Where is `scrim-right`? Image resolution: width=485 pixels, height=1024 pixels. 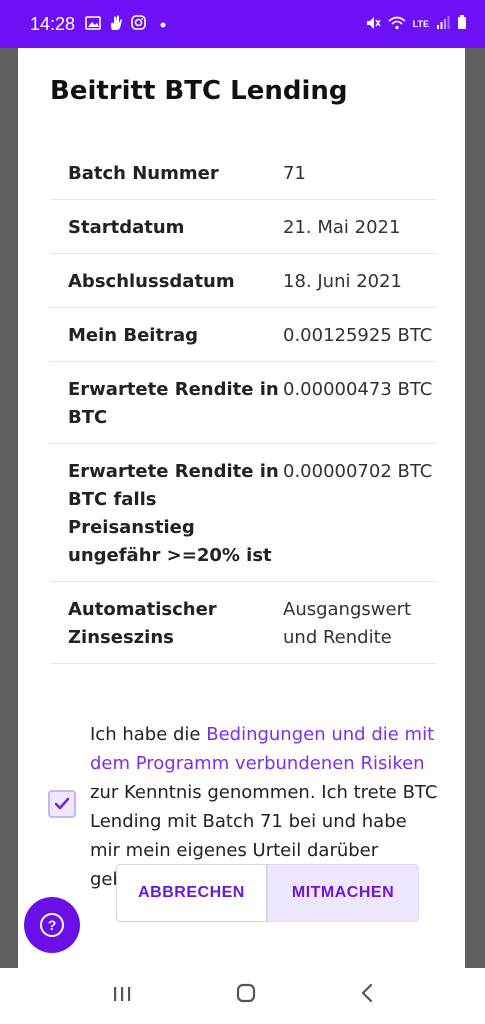
scrim-right is located at coordinates (475, 508).